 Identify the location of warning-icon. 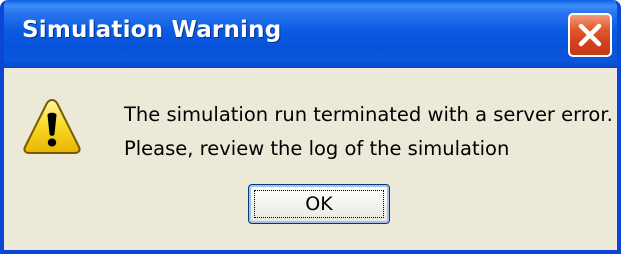
(52, 126).